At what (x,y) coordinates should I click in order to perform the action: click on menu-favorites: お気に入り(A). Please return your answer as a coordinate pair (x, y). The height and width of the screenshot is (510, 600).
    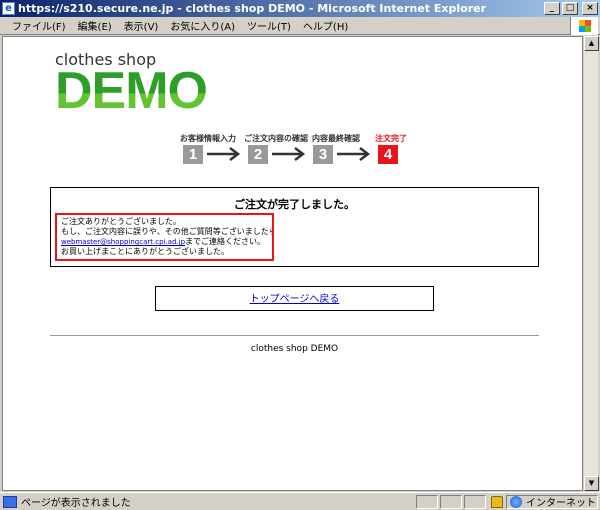
    Looking at the image, I should click on (202, 25).